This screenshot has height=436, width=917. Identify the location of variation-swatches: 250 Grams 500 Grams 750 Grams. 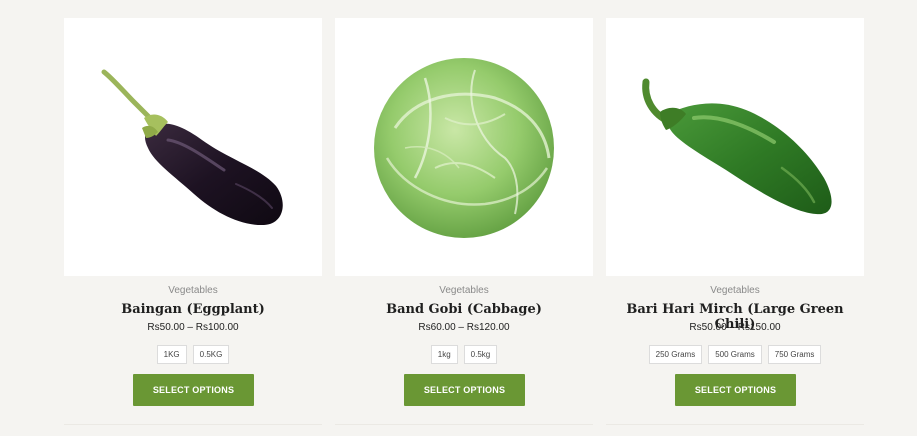
(735, 354).